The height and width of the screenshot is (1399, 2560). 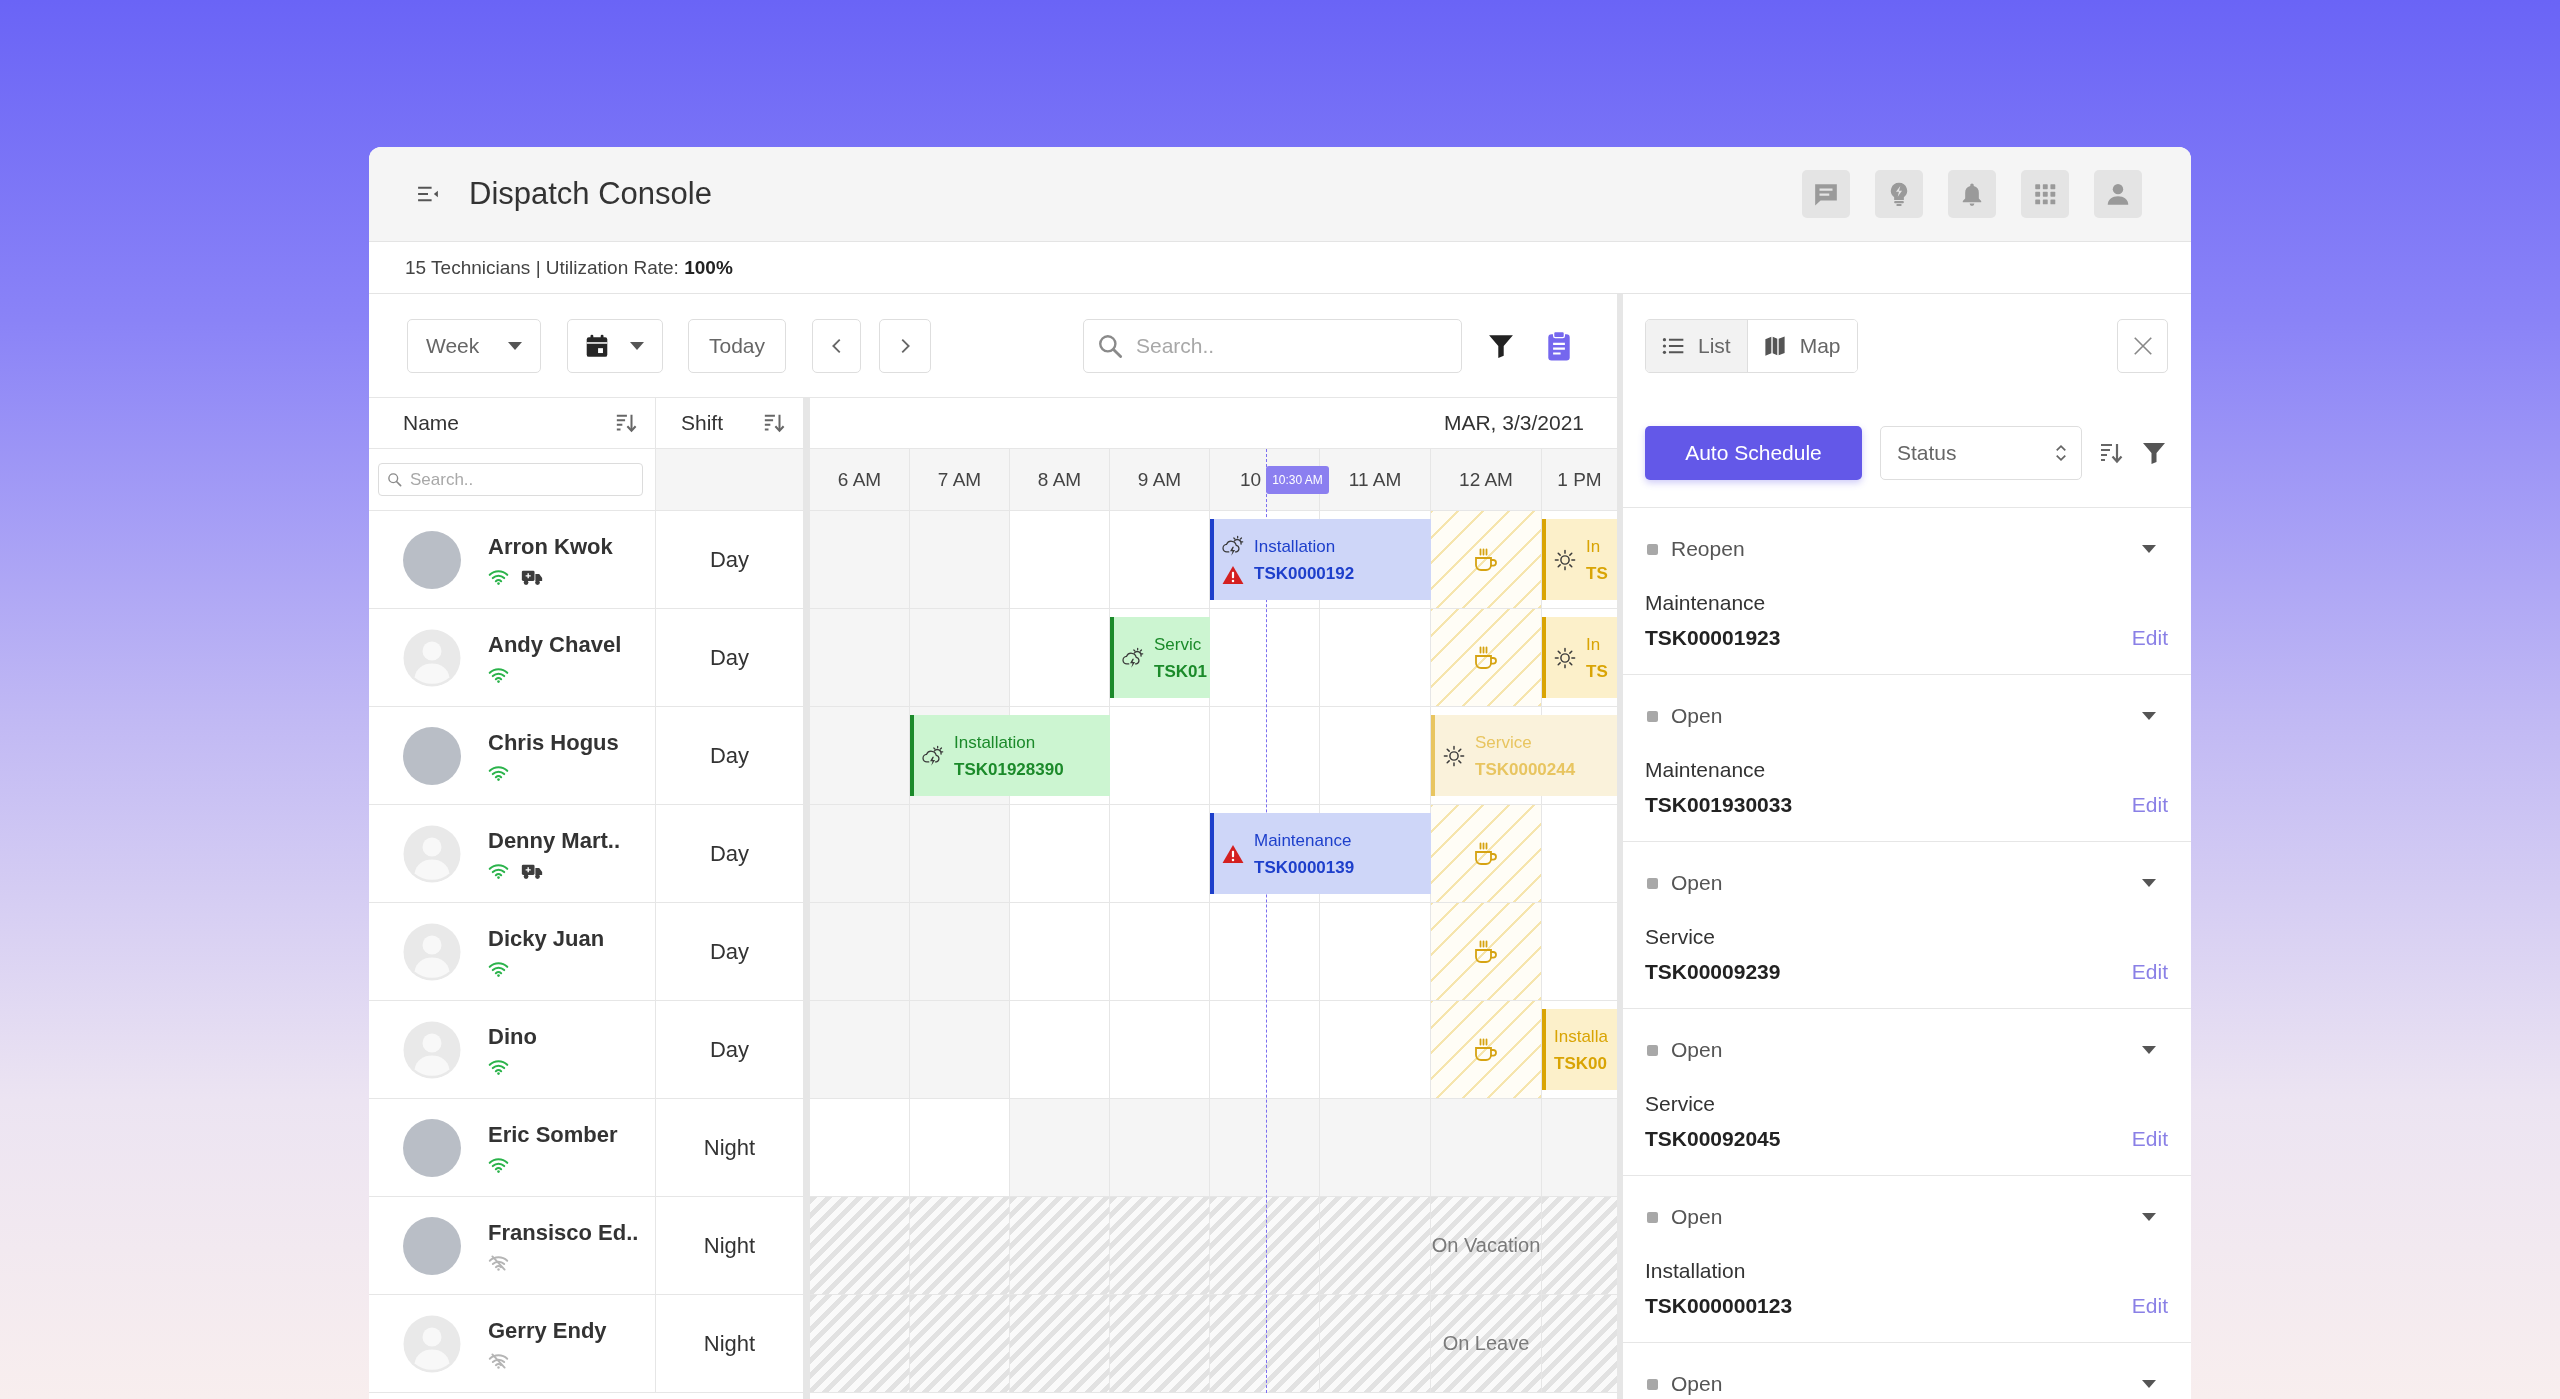 What do you see at coordinates (512, 1037) in the screenshot?
I see `technician-name: Dino` at bounding box center [512, 1037].